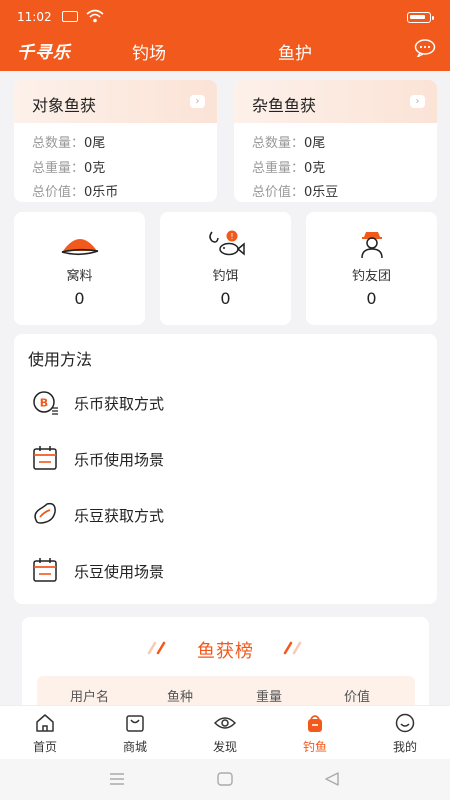  I want to click on stat-angler-group-value: 0, so click(371, 298).